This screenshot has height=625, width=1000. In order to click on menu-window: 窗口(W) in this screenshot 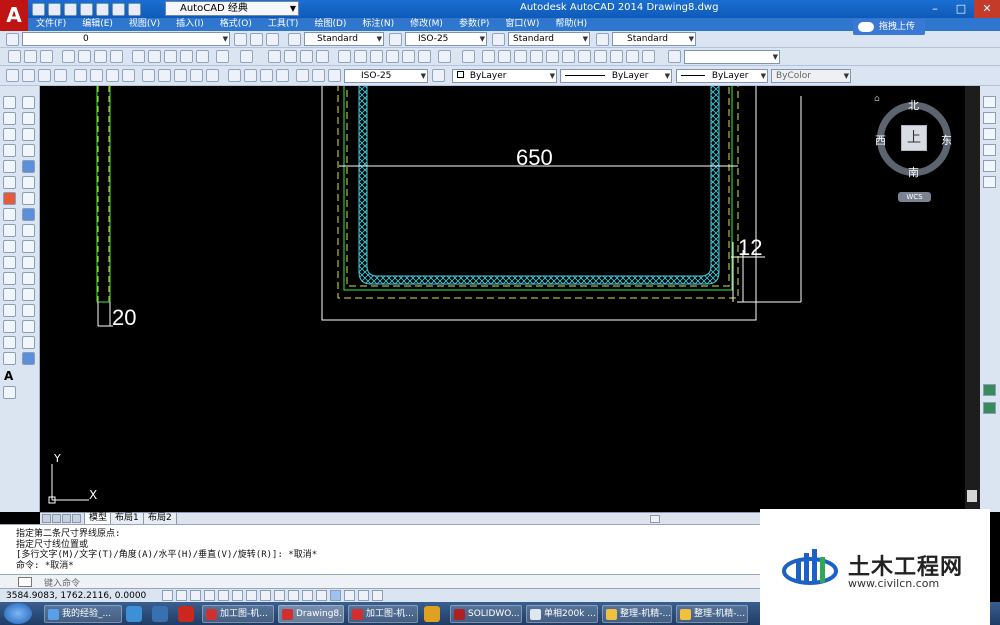, I will do `click(522, 24)`.